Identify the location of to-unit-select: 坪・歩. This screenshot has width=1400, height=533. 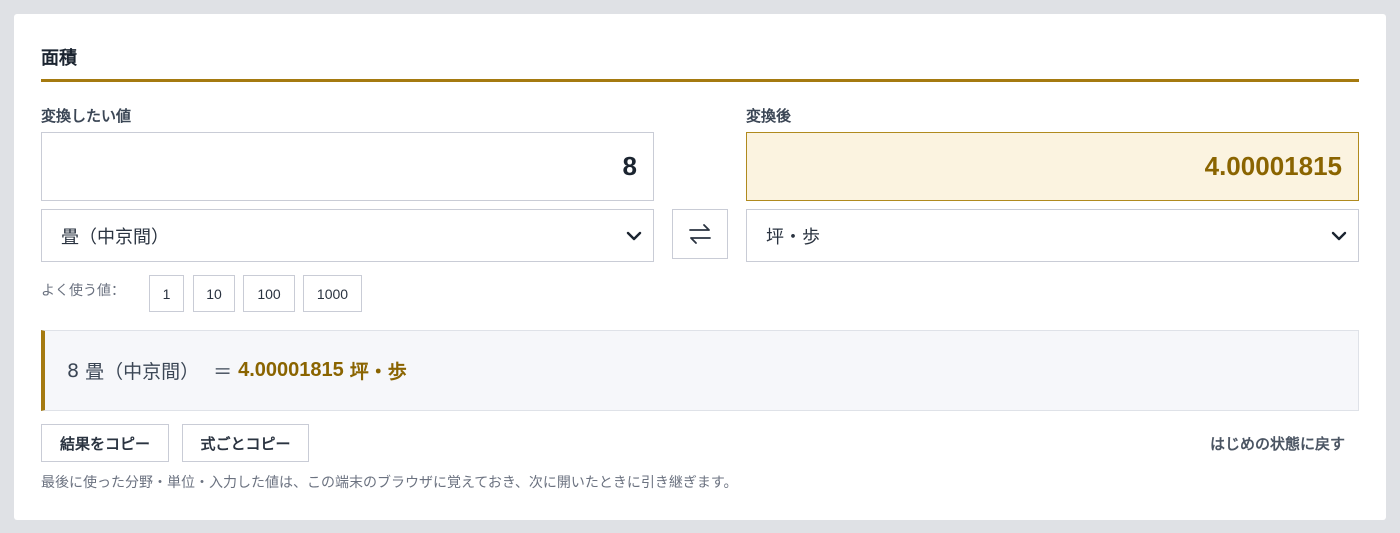
(1052, 235).